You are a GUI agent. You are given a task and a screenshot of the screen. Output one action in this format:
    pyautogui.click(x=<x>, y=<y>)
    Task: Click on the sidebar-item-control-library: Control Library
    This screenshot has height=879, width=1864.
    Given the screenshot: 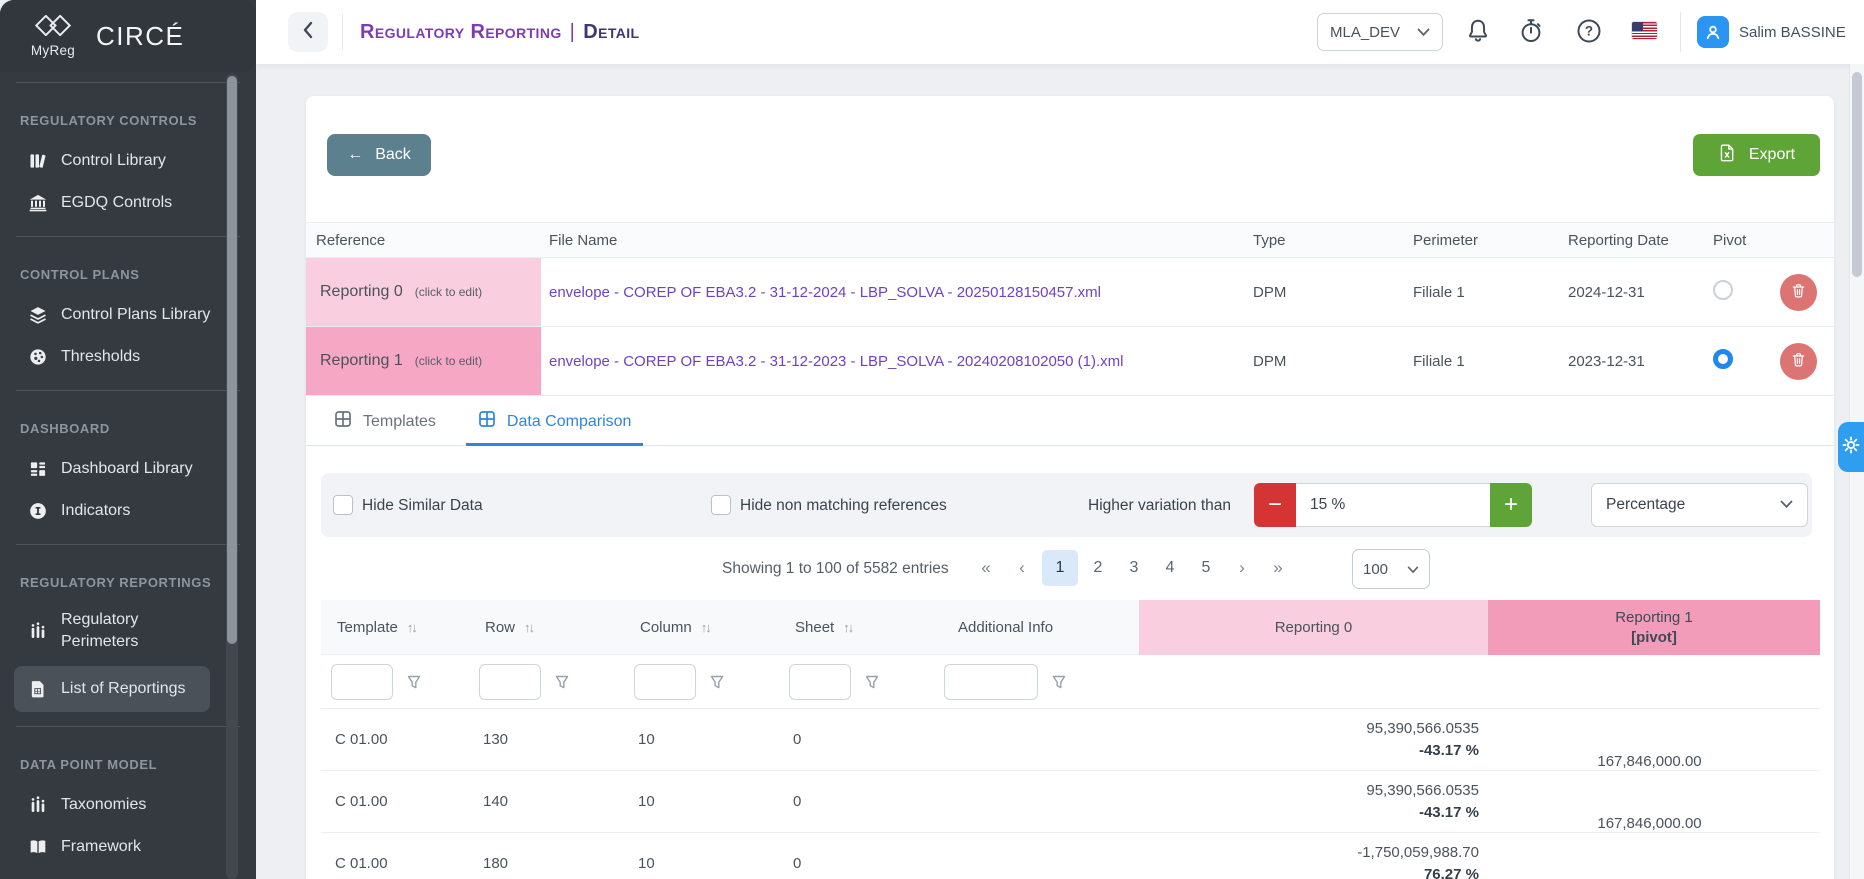 What is the action you would take?
    pyautogui.click(x=111, y=161)
    